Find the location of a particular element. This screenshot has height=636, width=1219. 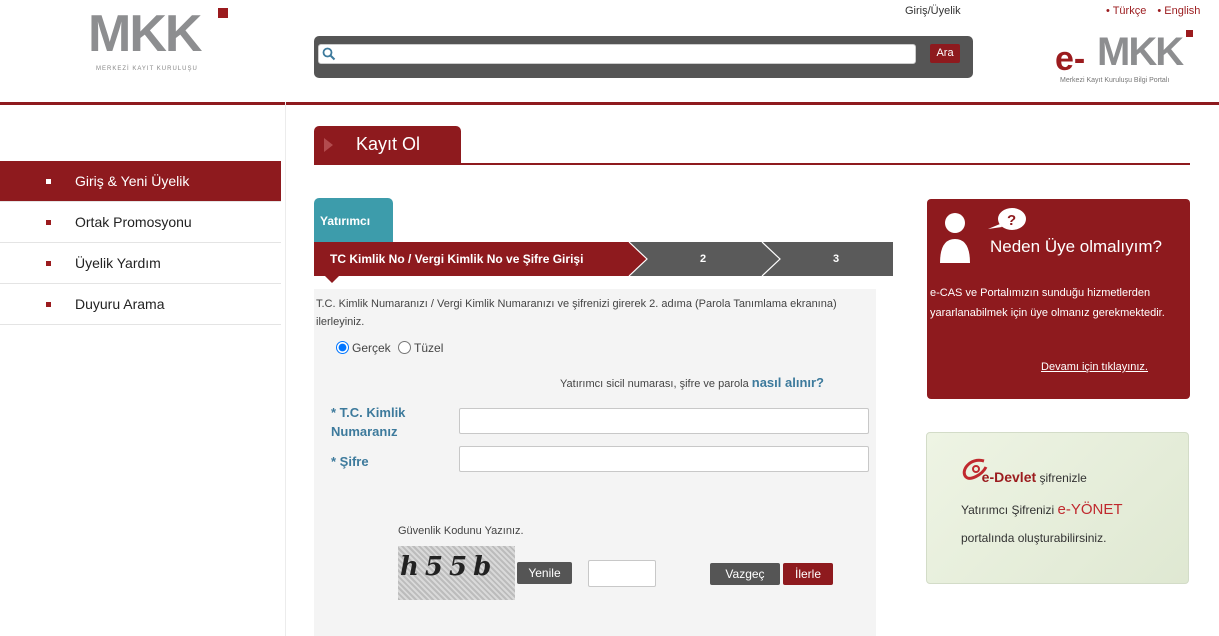

edevlet-line-1: e-Devlet şifrenizle is located at coordinates (1026, 477).